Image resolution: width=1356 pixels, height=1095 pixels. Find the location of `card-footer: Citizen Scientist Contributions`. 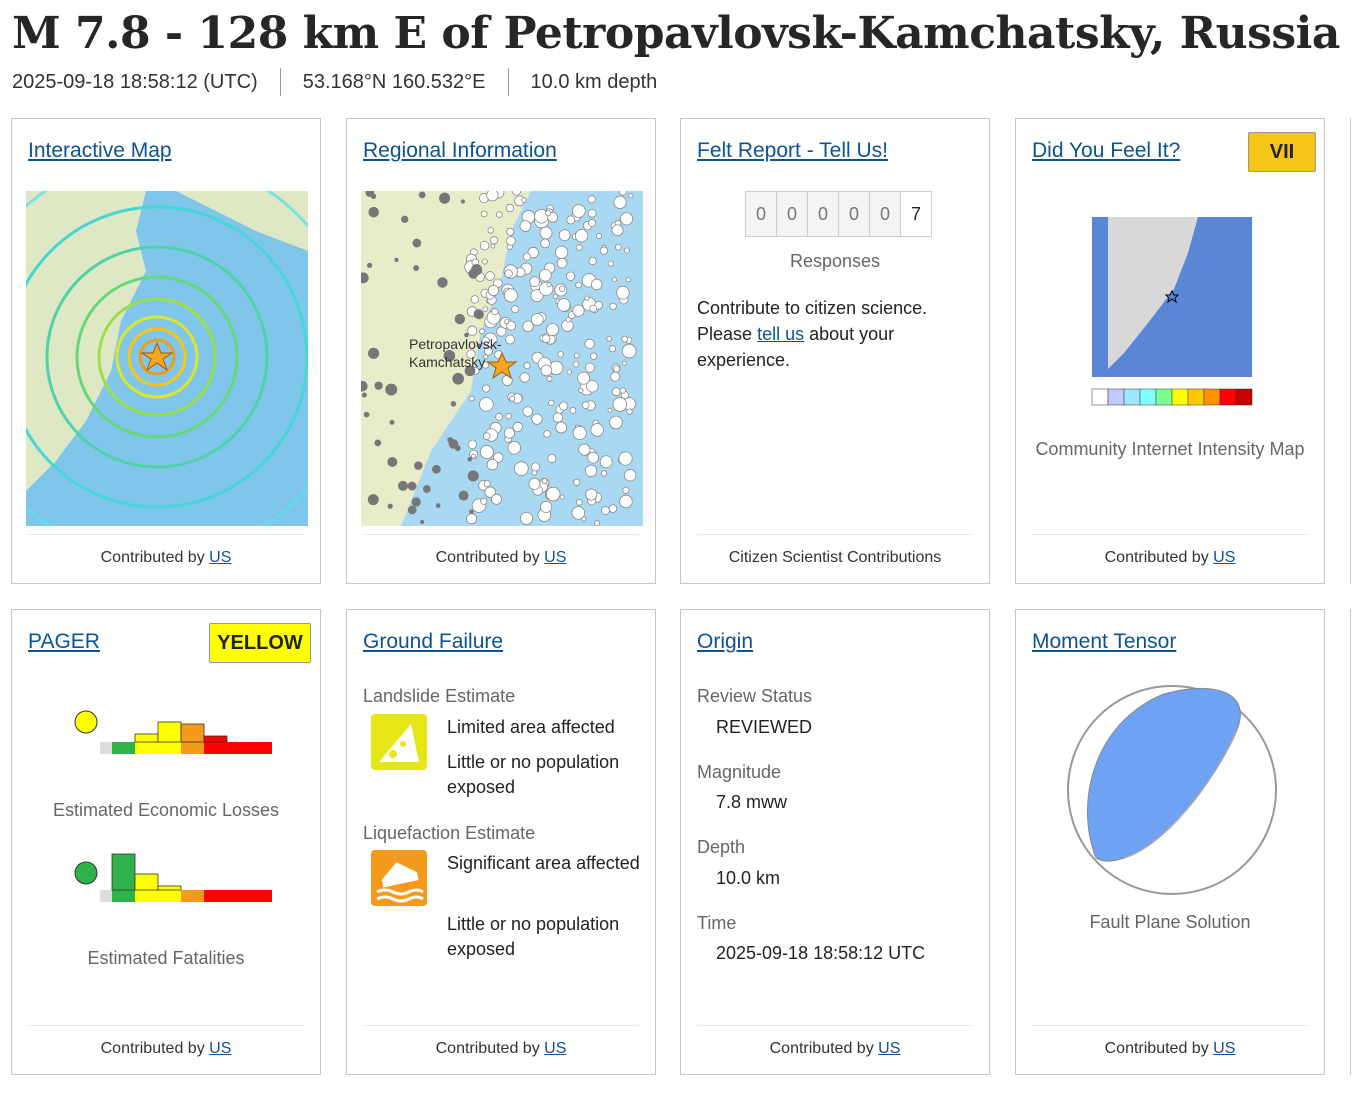

card-footer: Citizen Scientist Contributions is located at coordinates (835, 558).